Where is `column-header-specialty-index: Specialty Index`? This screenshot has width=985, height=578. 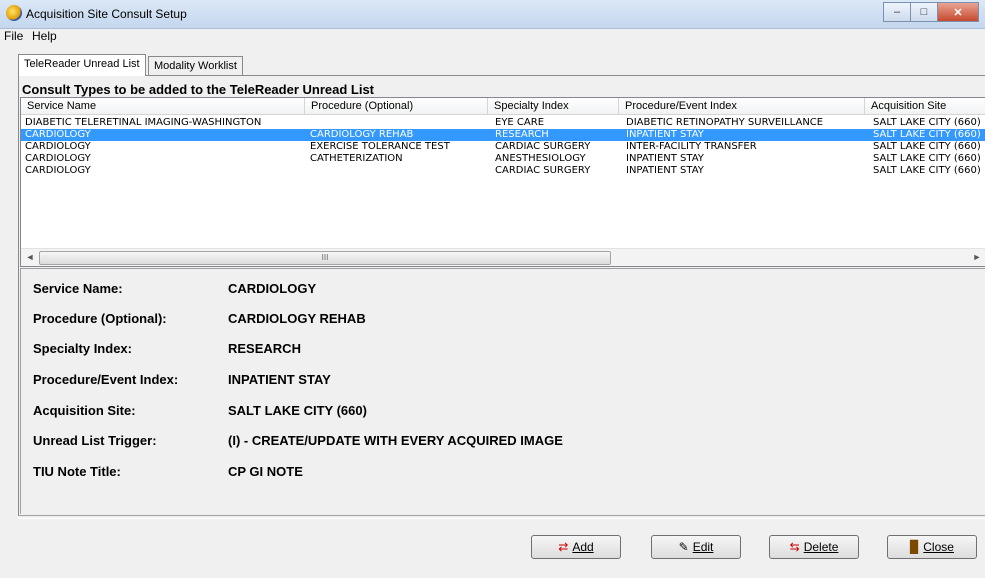
column-header-specialty-index: Specialty Index is located at coordinates (553, 106).